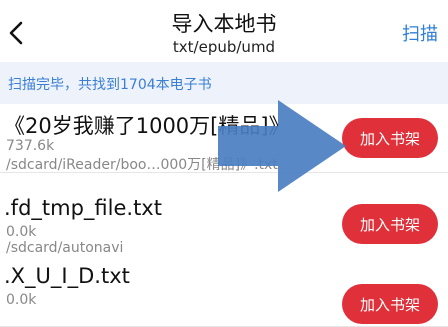 The width and height of the screenshot is (448, 327). What do you see at coordinates (67, 276) in the screenshot?
I see `file-name: .X_U_I_D.txt` at bounding box center [67, 276].